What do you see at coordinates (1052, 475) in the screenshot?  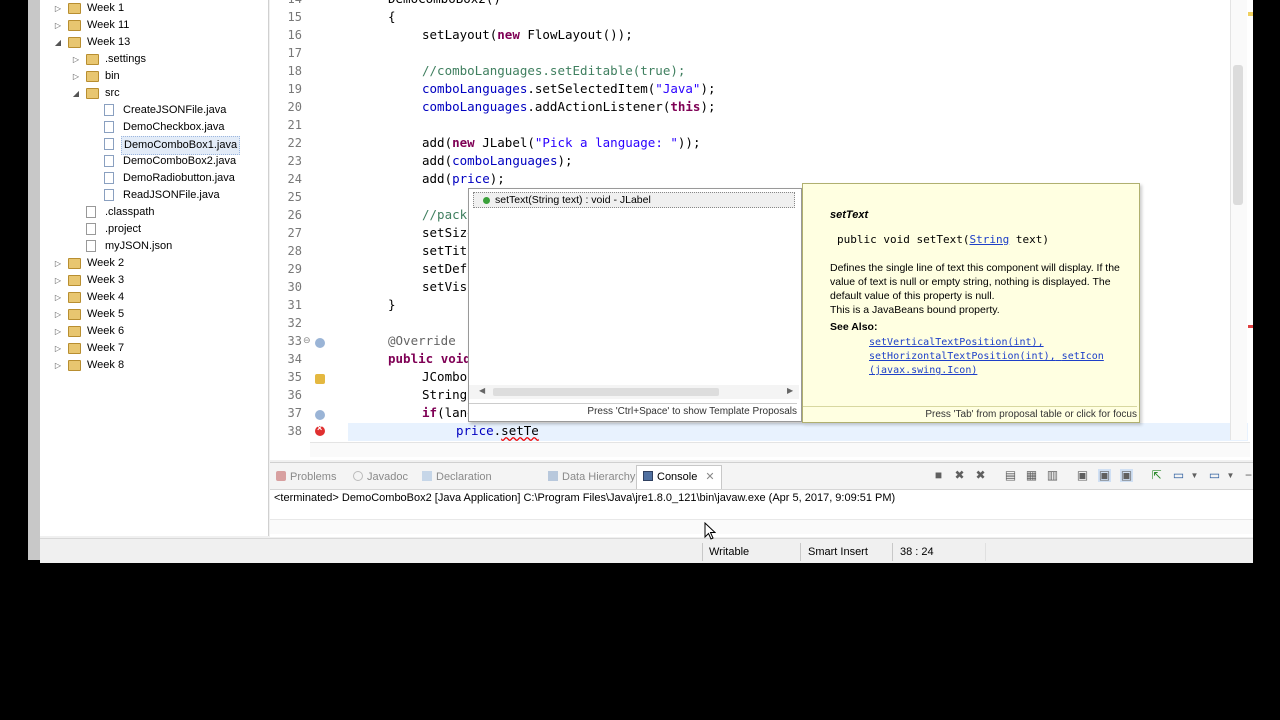 I see `word-wrap-icon: ▥` at bounding box center [1052, 475].